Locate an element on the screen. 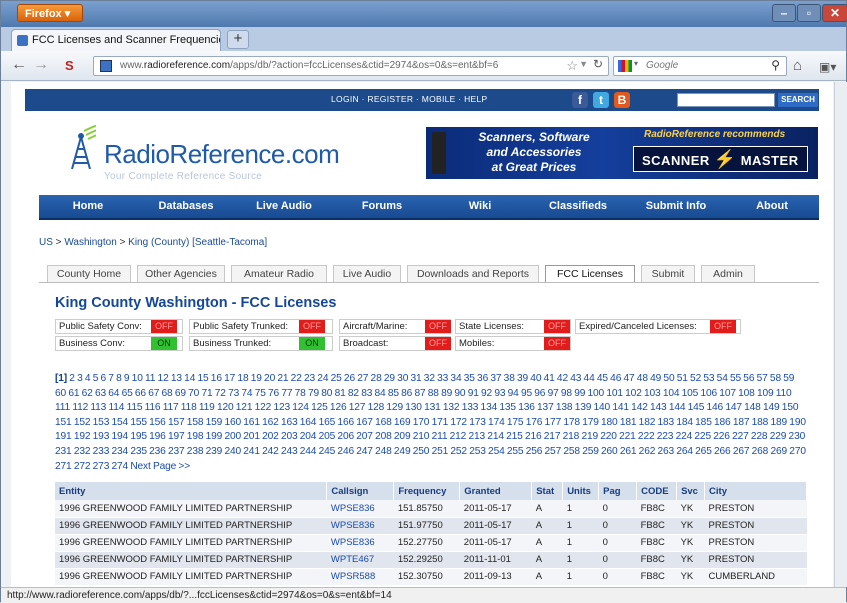  page-link: 246 is located at coordinates (346, 451).